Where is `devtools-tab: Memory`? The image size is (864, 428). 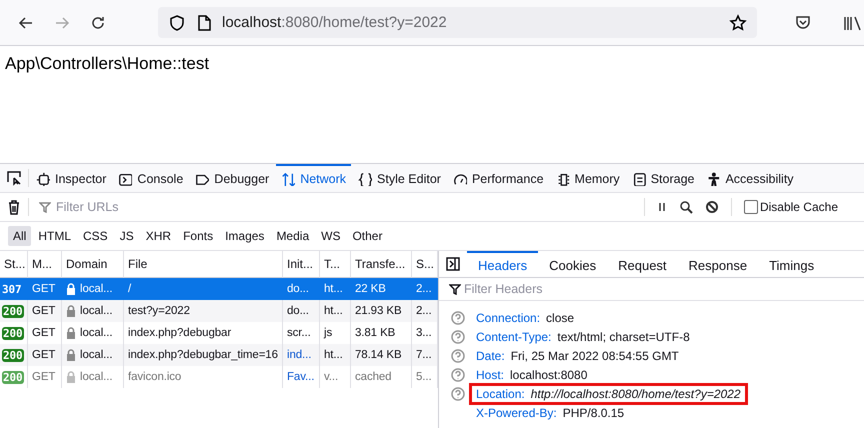 devtools-tab: Memory is located at coordinates (587, 178).